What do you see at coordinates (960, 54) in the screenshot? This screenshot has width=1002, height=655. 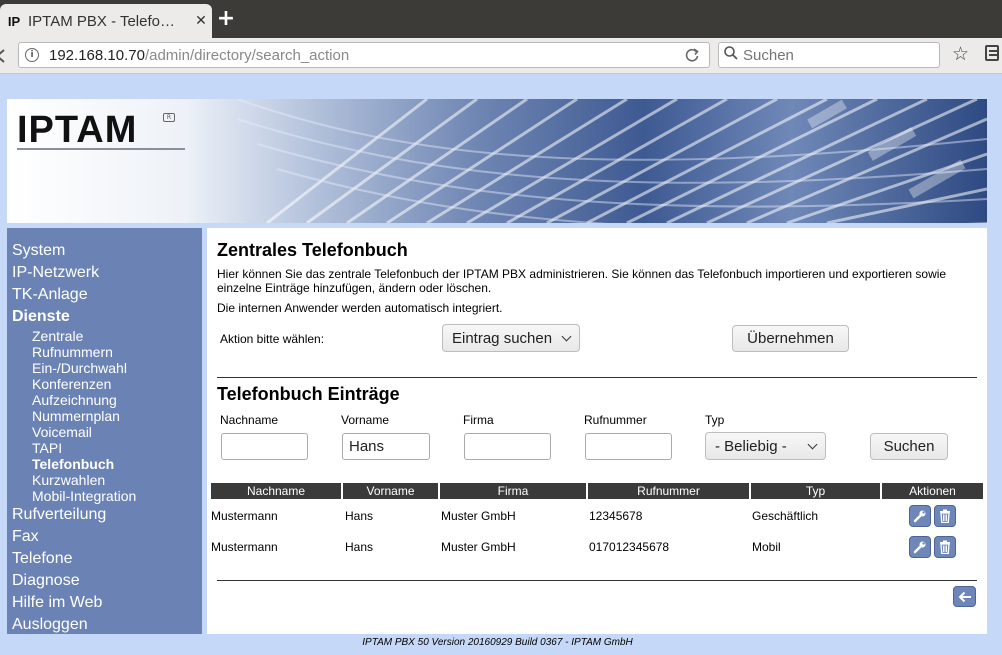 I see `bookmark-star-icon: ☆` at bounding box center [960, 54].